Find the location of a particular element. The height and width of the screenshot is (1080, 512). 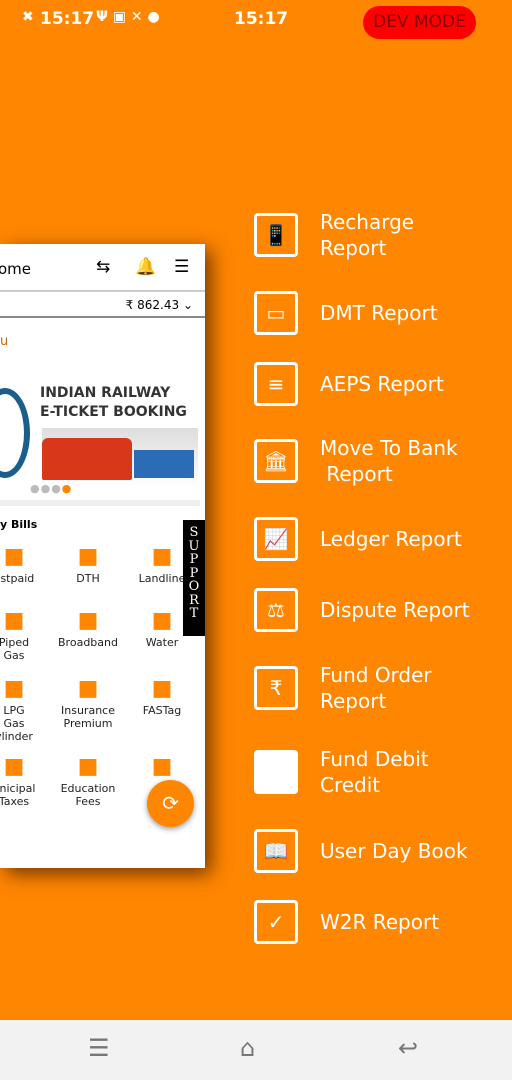

irctc-logo is located at coordinates (15, 433).